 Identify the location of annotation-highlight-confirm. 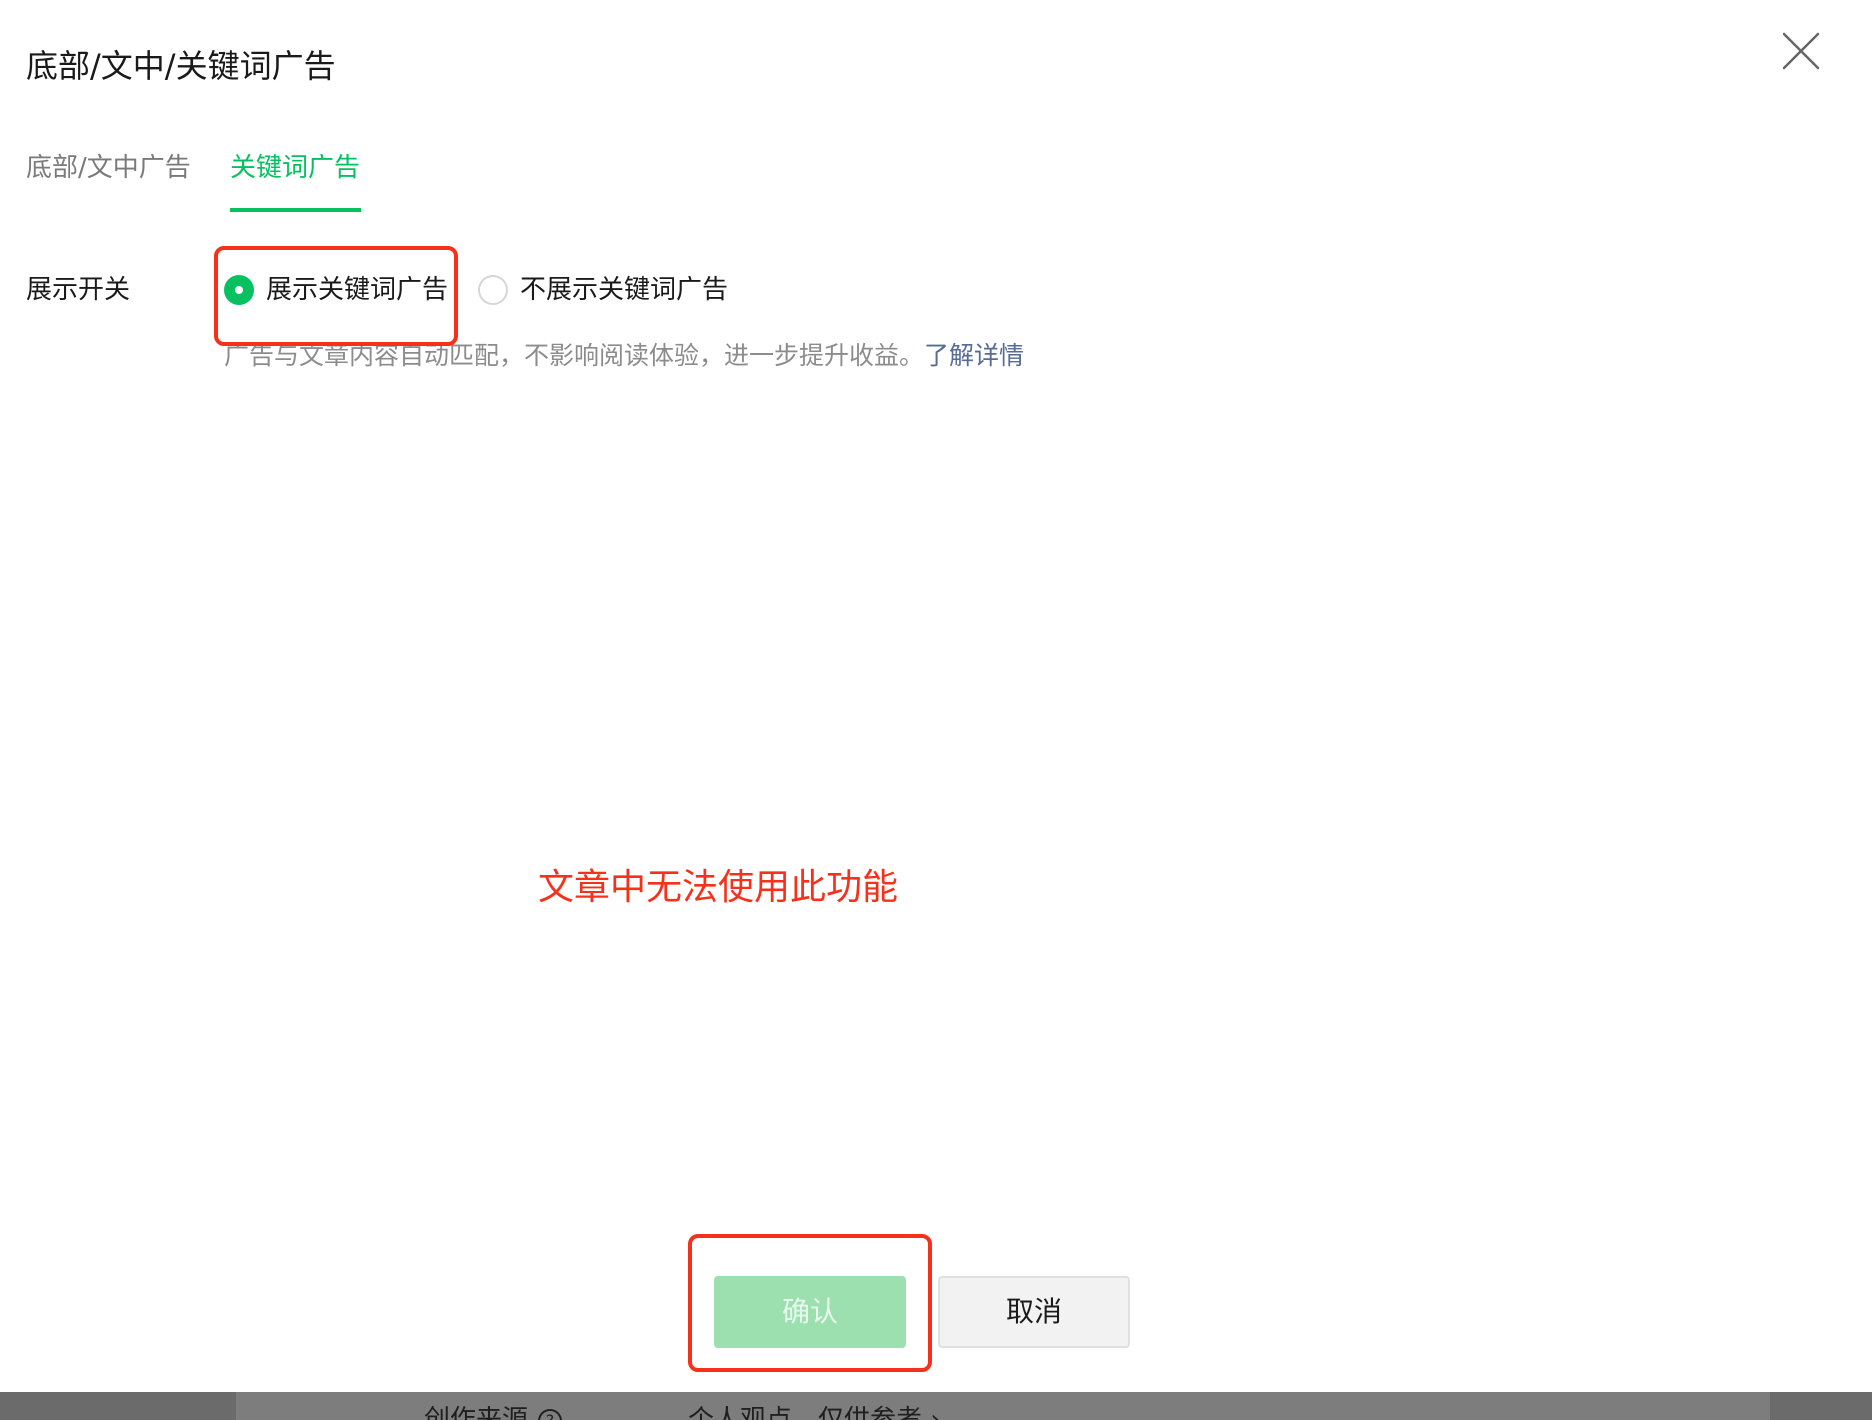
(810, 1303).